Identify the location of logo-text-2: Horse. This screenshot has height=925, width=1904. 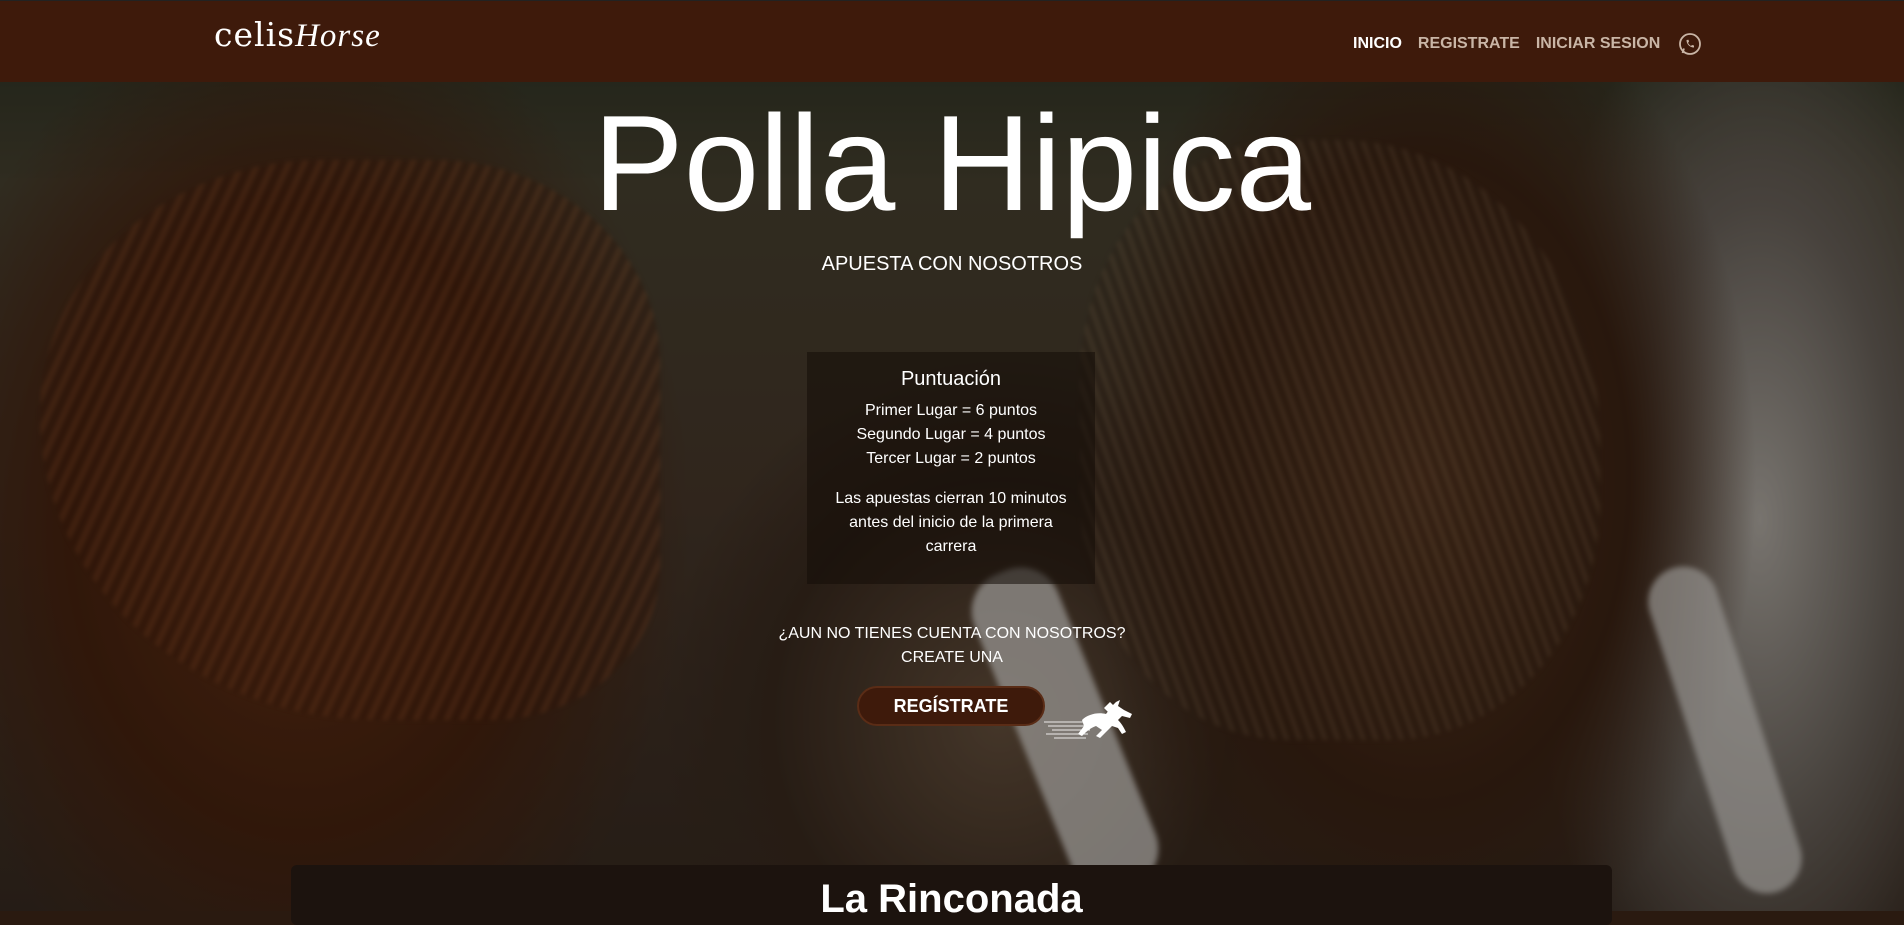
(338, 36).